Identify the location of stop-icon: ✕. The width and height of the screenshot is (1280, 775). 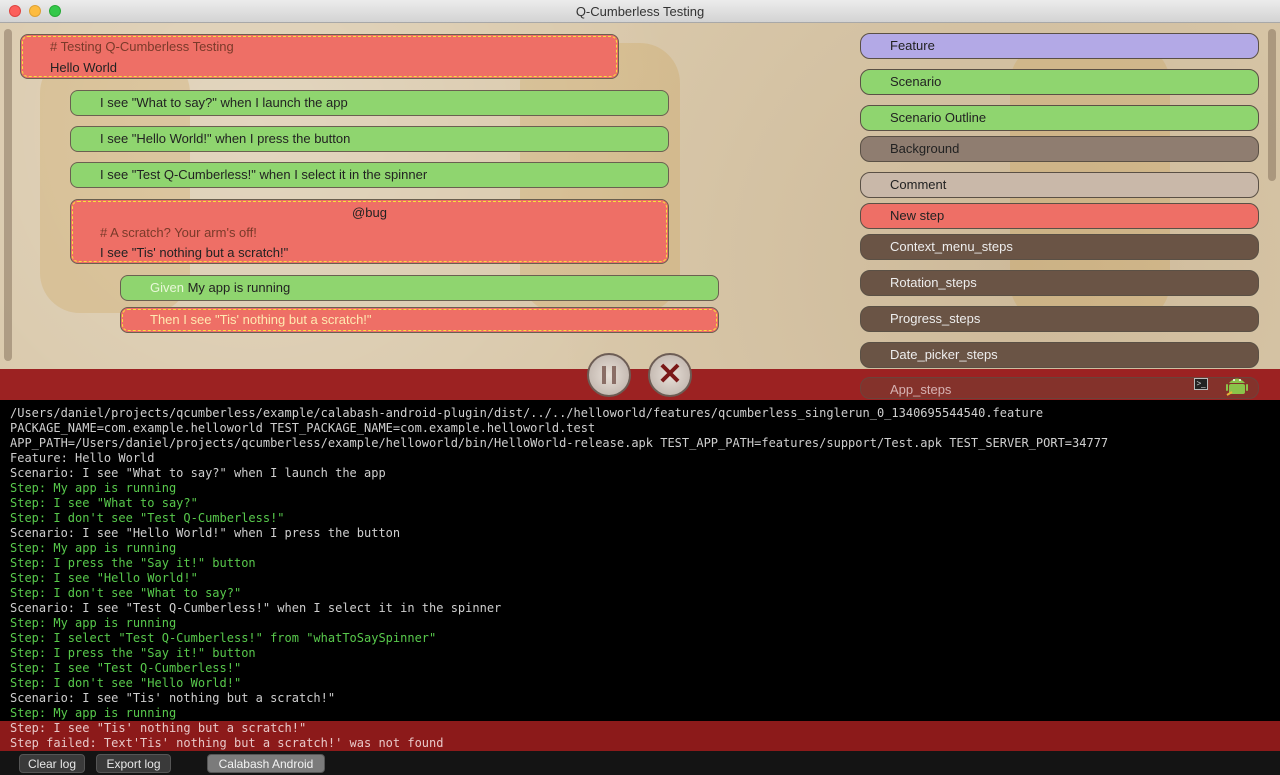
(670, 374).